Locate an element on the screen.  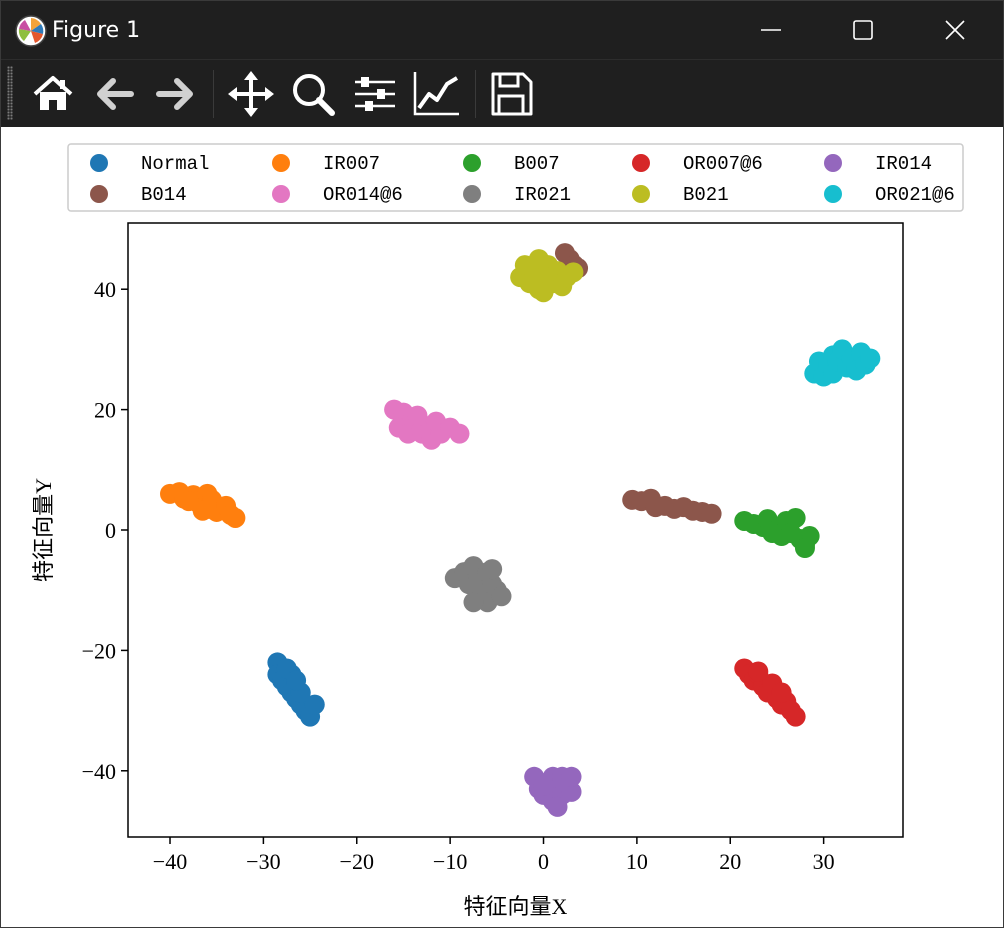
minimize-button is located at coordinates (771, 30).